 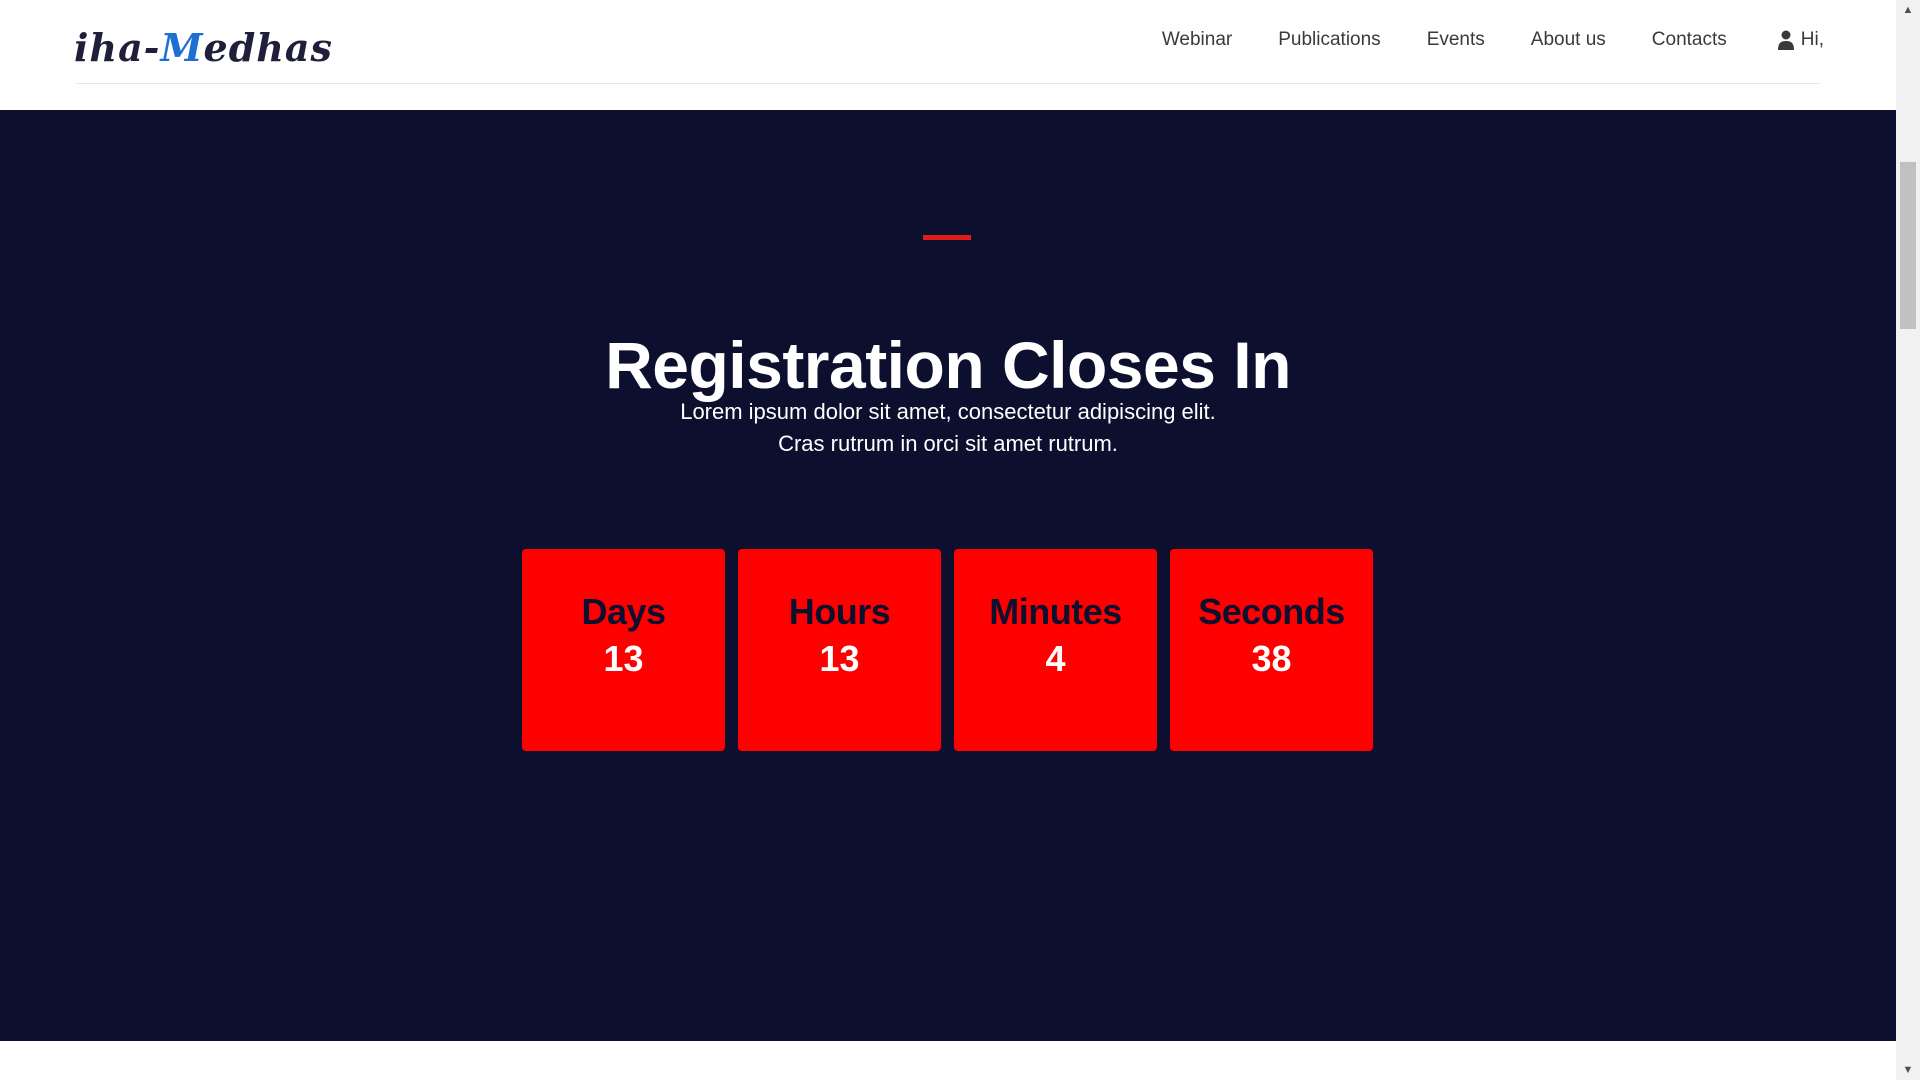 I want to click on scrollbar-thumb, so click(x=1908, y=245).